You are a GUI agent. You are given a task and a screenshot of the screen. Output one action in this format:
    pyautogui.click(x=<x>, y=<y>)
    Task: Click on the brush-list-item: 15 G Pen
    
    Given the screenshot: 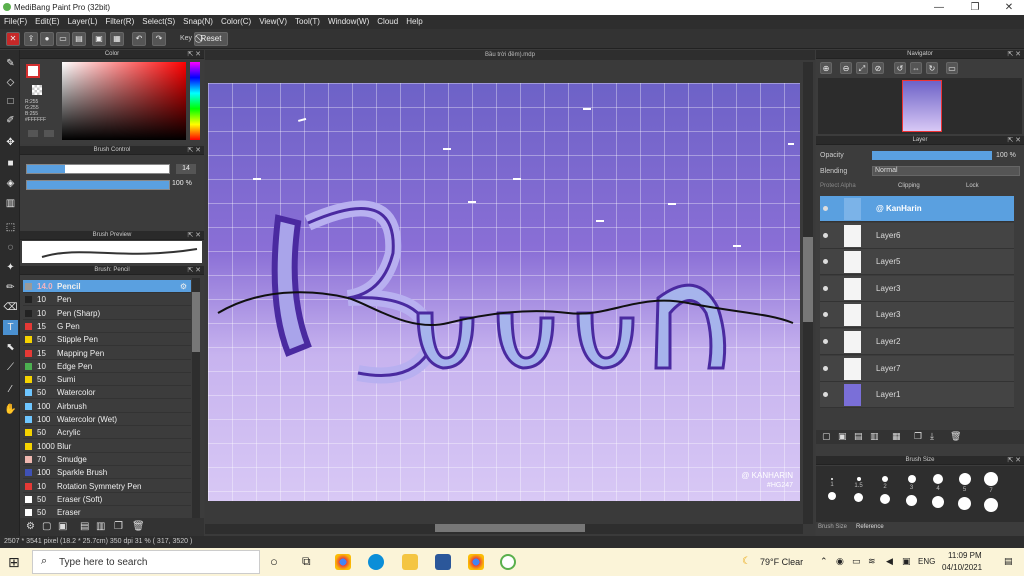 What is the action you would take?
    pyautogui.click(x=107, y=326)
    